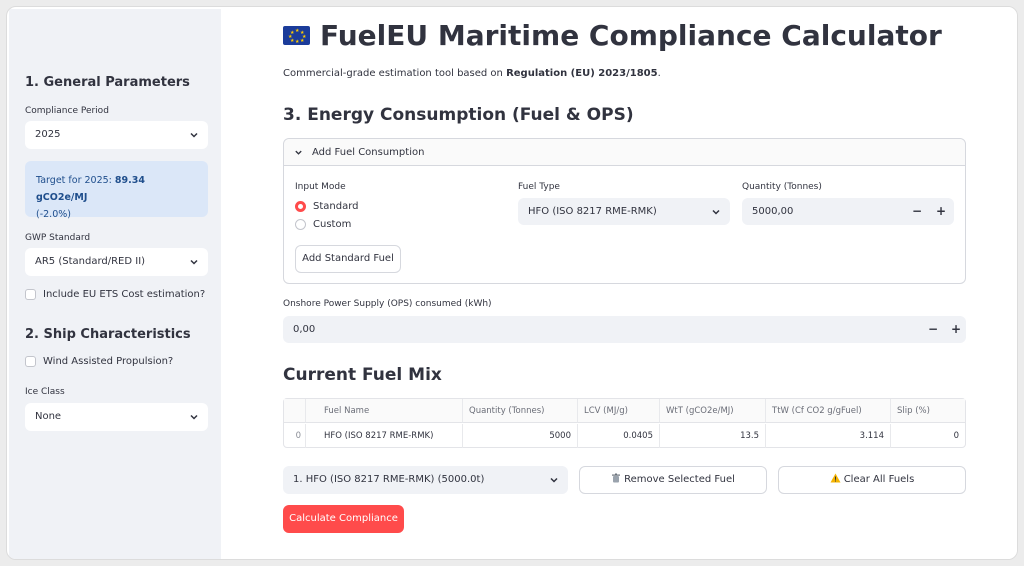 This screenshot has width=1024, height=566. Describe the element at coordinates (619, 436) in the screenshot. I see `table-cell-lcv: 0.0405` at that location.